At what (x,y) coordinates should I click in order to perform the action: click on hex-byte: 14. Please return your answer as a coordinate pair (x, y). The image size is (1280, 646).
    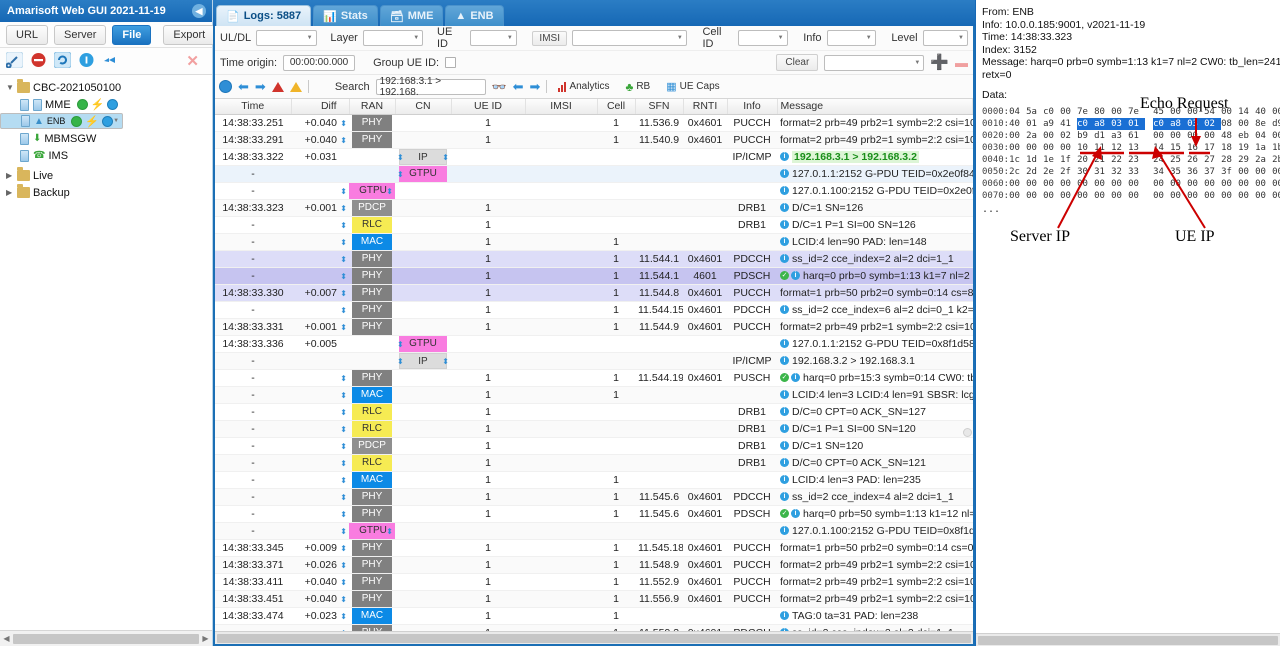
    Looking at the image, I should click on (1246, 112).